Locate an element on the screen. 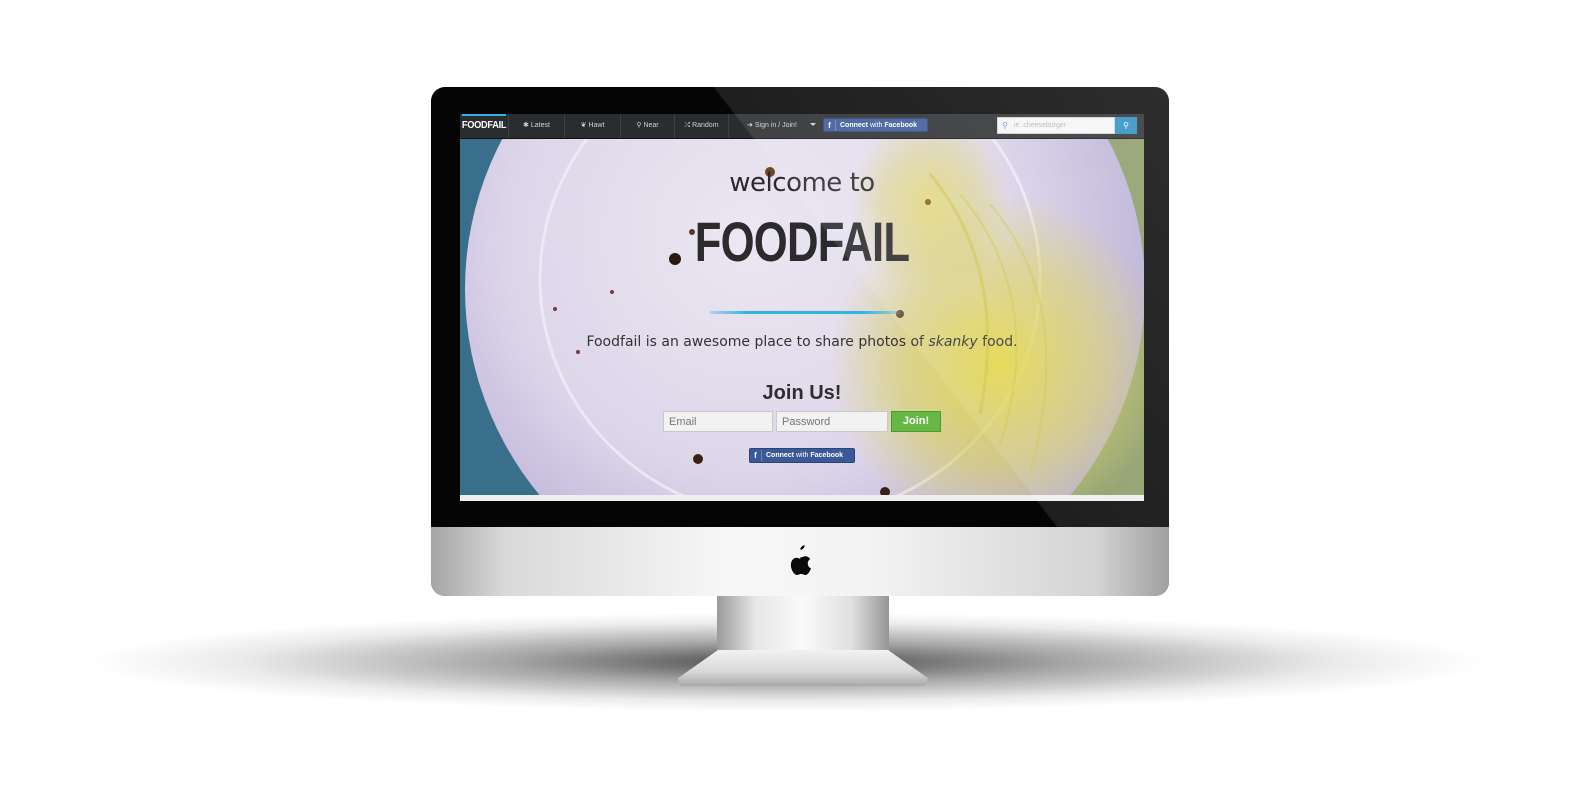 This screenshot has width=1573, height=800. fire-icon: ❦ is located at coordinates (583, 125).